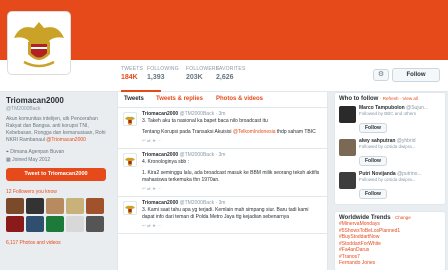 The image size is (448, 270). What do you see at coordinates (359, 99) in the screenshot?
I see `who-to-follow-title: Who to follow` at bounding box center [359, 99].